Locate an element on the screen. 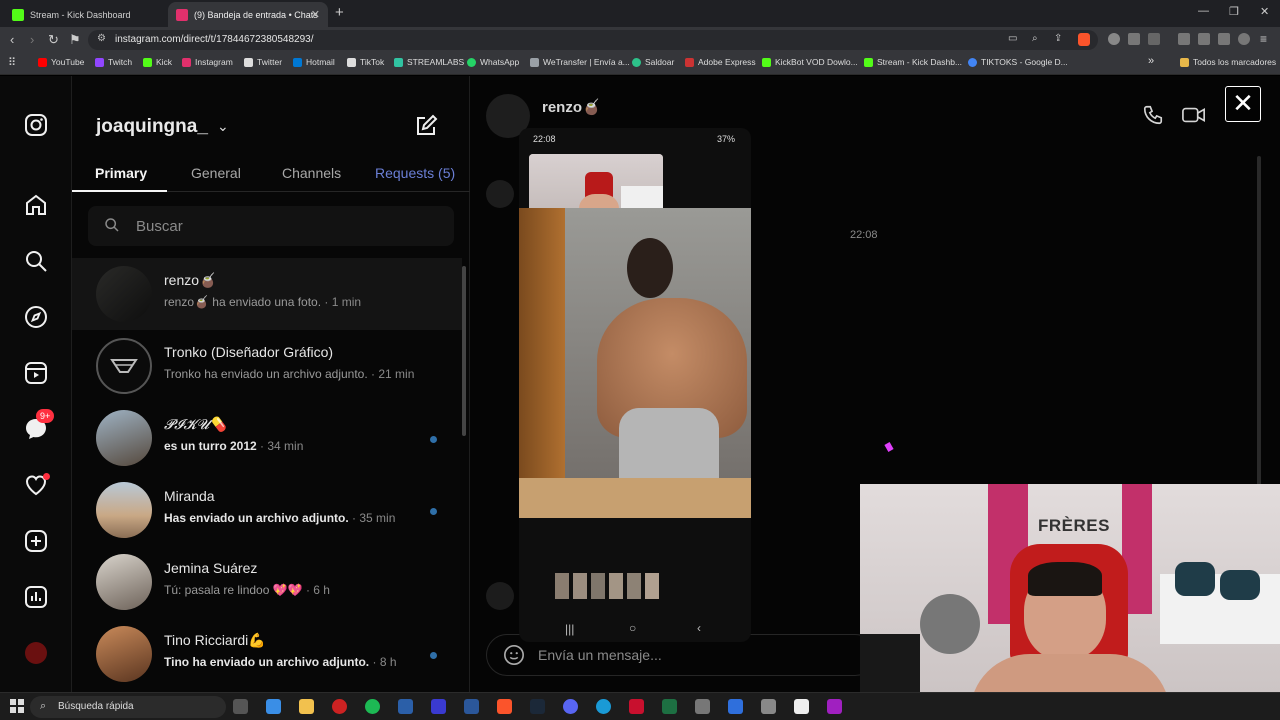 The height and width of the screenshot is (720, 1280). new-message-icon is located at coordinates (426, 128).